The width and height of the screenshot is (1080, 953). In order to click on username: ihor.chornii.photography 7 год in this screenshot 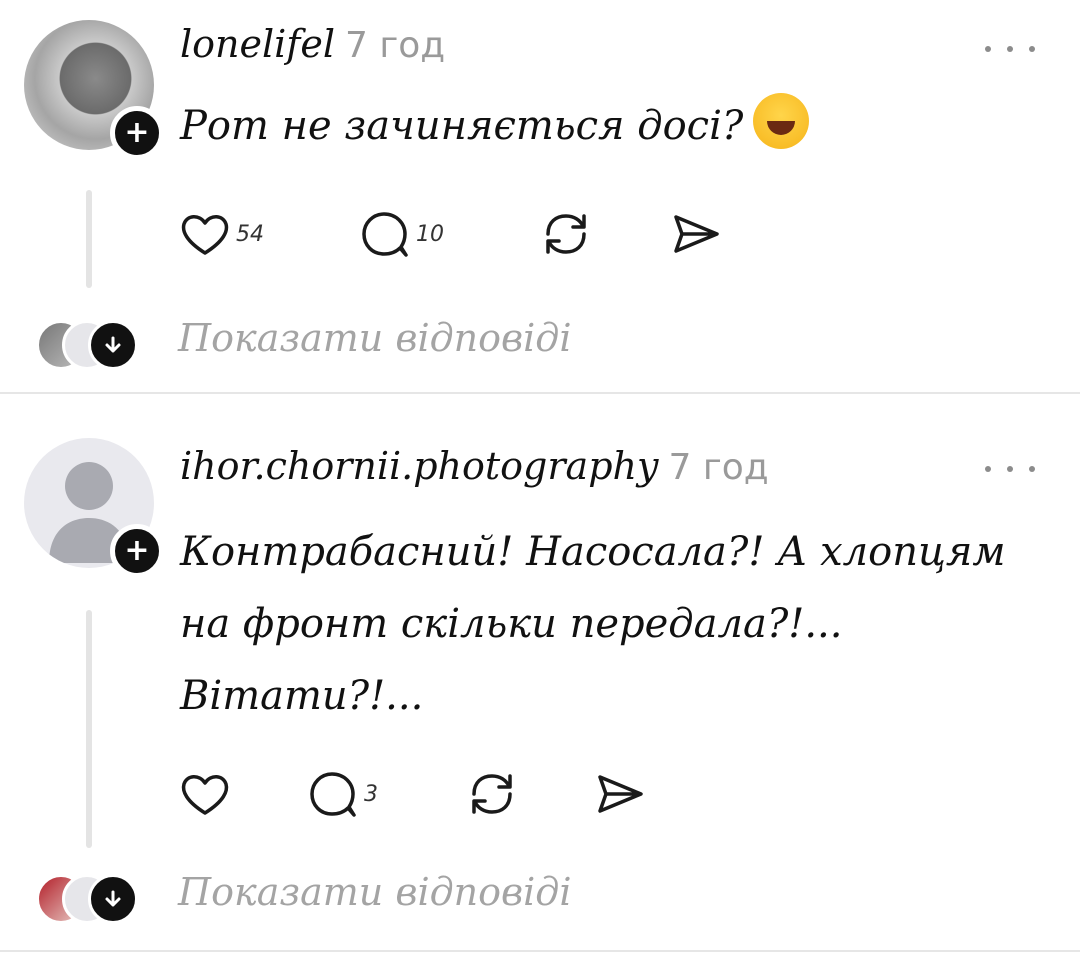, I will do `click(474, 466)`.